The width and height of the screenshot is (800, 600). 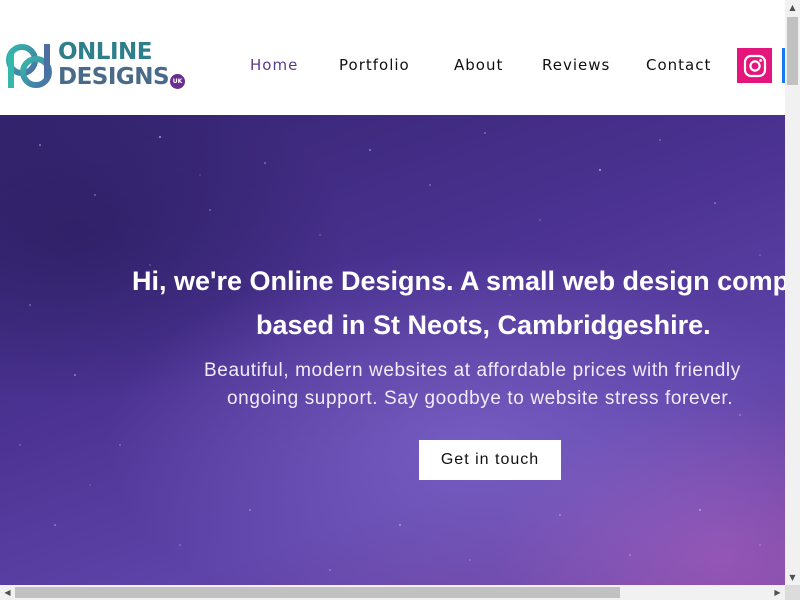 What do you see at coordinates (483, 325) in the screenshot?
I see `hero-heading-line2: based in St Neots, Cambridgeshire.` at bounding box center [483, 325].